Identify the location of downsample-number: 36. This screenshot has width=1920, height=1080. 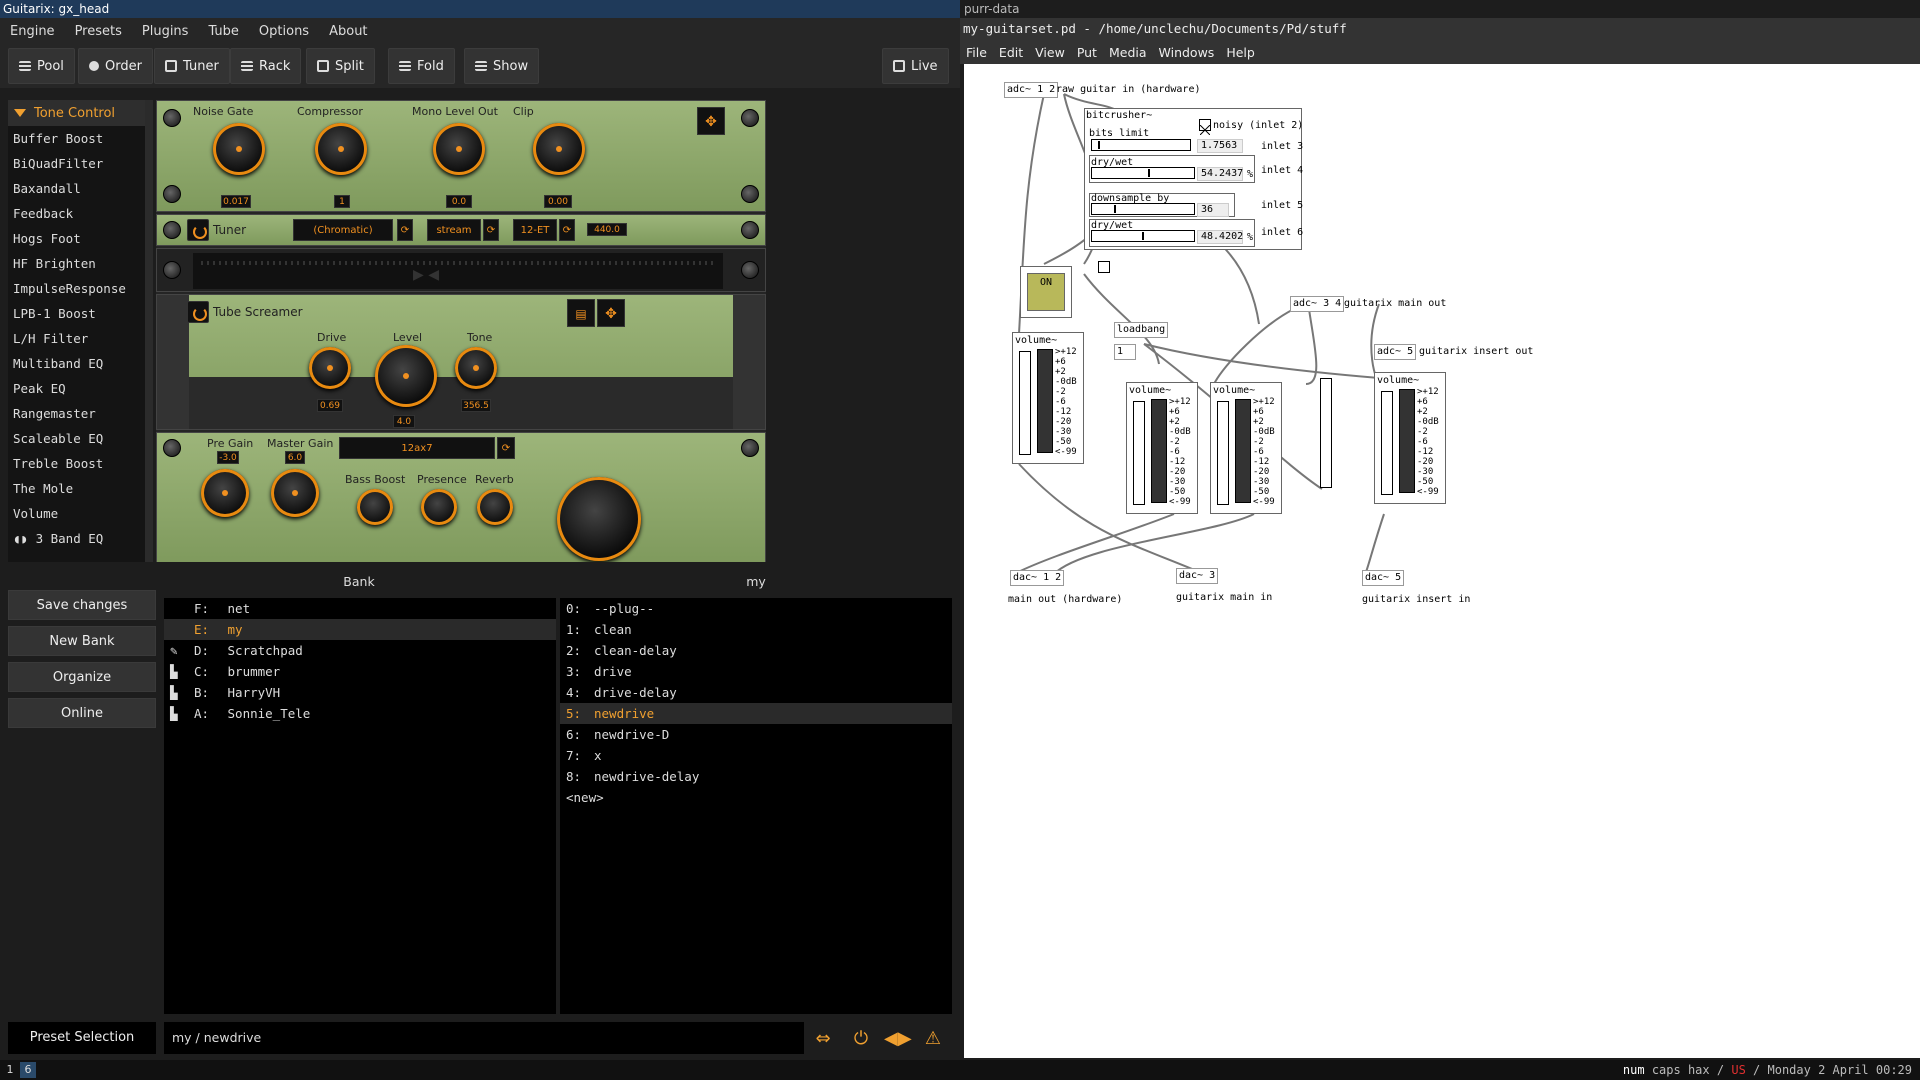
(1213, 210).